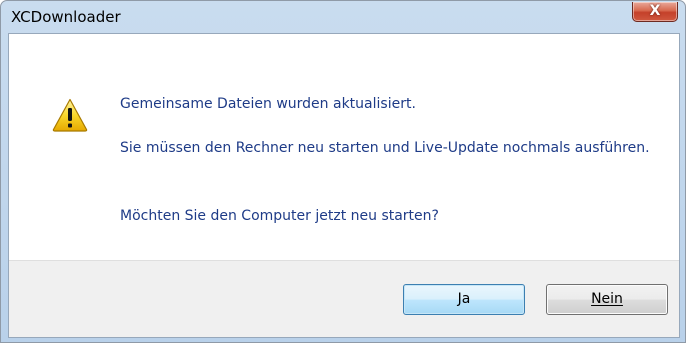  What do you see at coordinates (70, 115) in the screenshot?
I see `warning-icon` at bounding box center [70, 115].